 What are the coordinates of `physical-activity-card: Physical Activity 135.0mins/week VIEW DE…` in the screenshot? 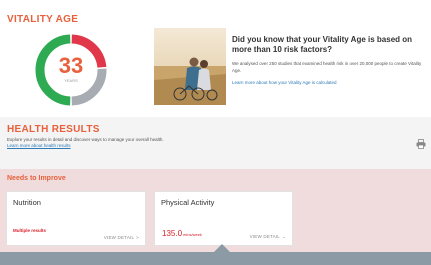 It's located at (223, 218).